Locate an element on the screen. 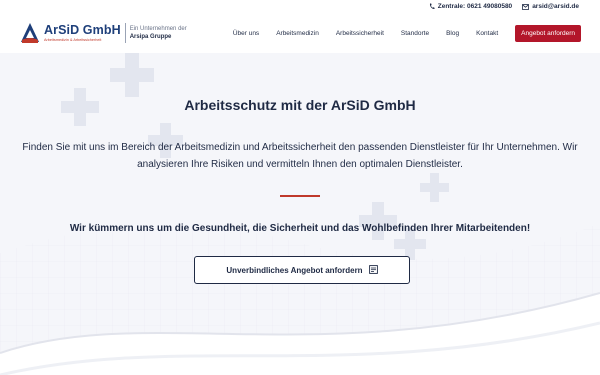 This screenshot has height=375, width=600. phone-icon is located at coordinates (432, 6).